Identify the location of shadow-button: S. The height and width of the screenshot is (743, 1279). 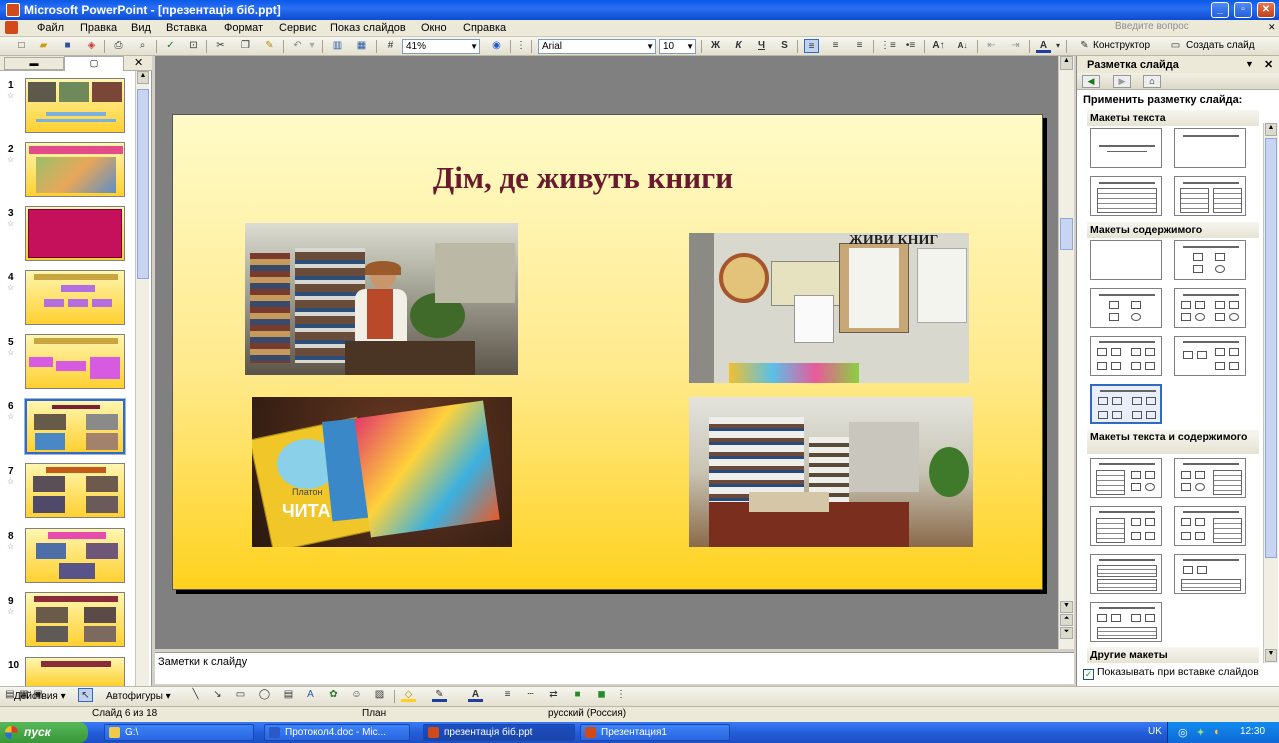
(784, 46).